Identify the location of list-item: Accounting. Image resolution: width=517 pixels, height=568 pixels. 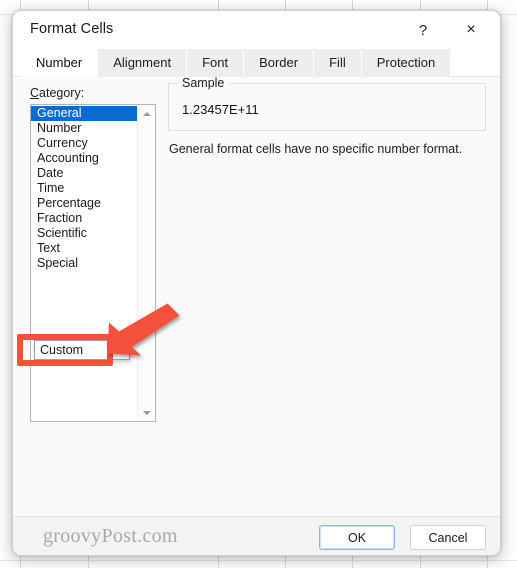
(84, 158).